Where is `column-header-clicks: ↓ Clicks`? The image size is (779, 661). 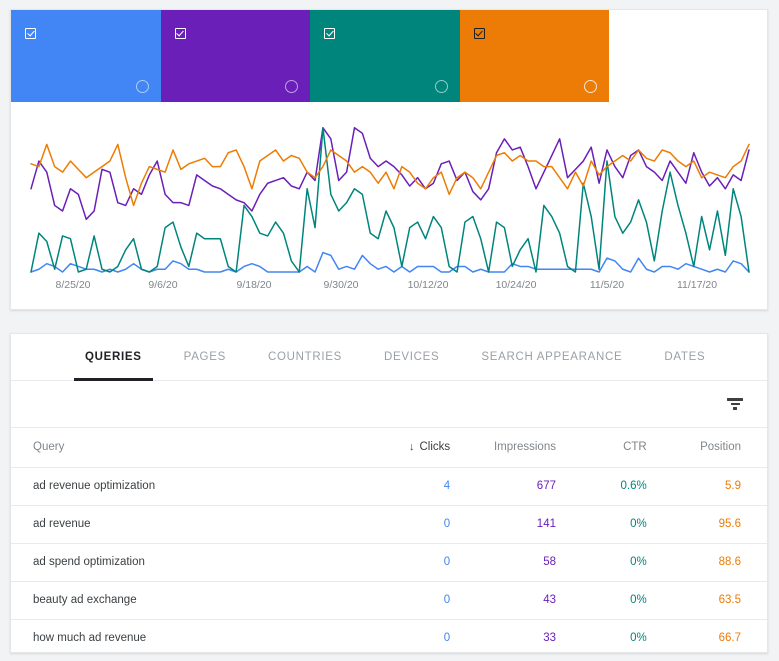
column-header-clicks: ↓ Clicks is located at coordinates (415, 448).